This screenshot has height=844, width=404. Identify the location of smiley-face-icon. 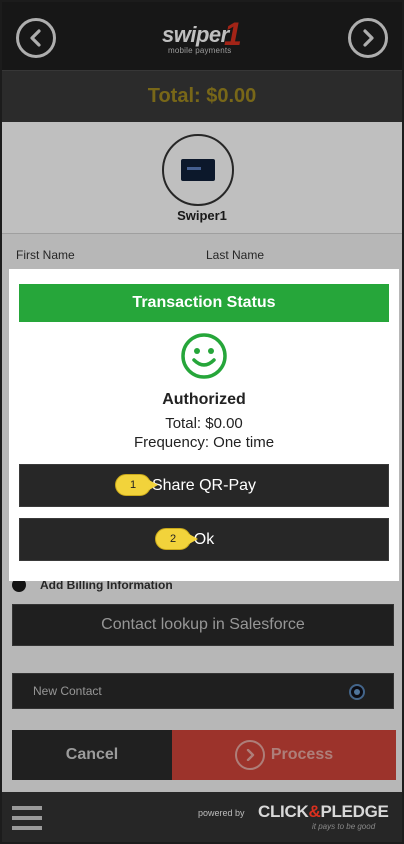
(204, 356).